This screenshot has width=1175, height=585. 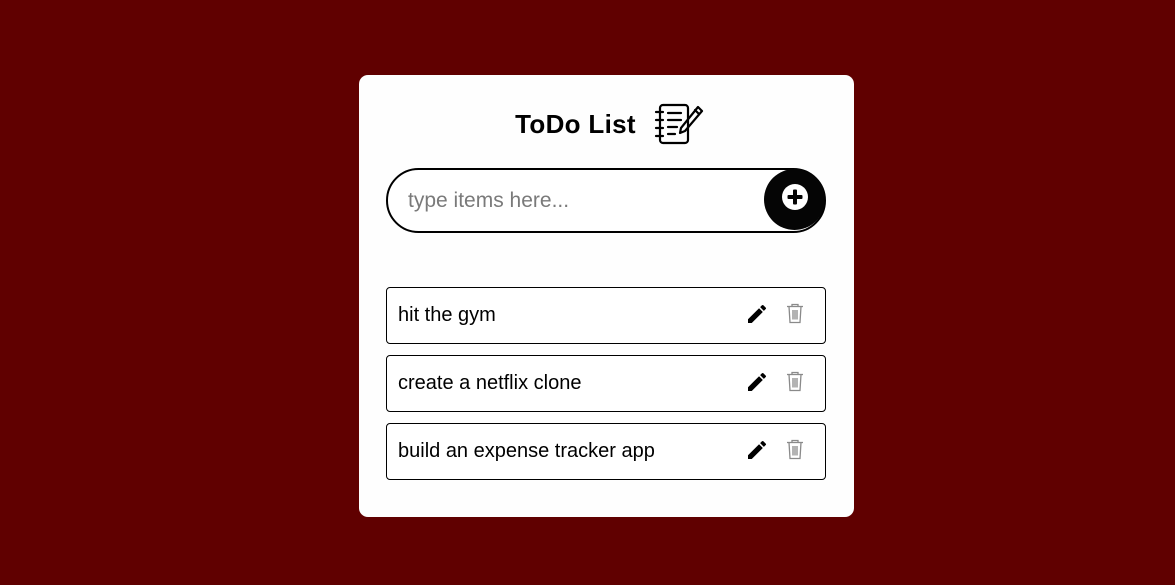 I want to click on page-title: ToDo List, so click(x=575, y=123).